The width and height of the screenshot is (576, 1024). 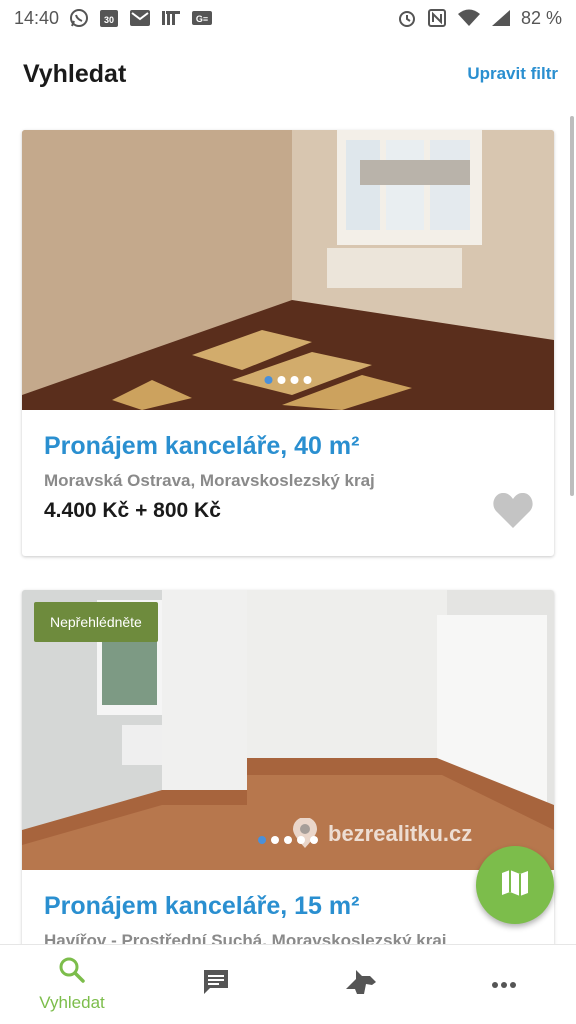 I want to click on whatsapp-icon, so click(x=79, y=18).